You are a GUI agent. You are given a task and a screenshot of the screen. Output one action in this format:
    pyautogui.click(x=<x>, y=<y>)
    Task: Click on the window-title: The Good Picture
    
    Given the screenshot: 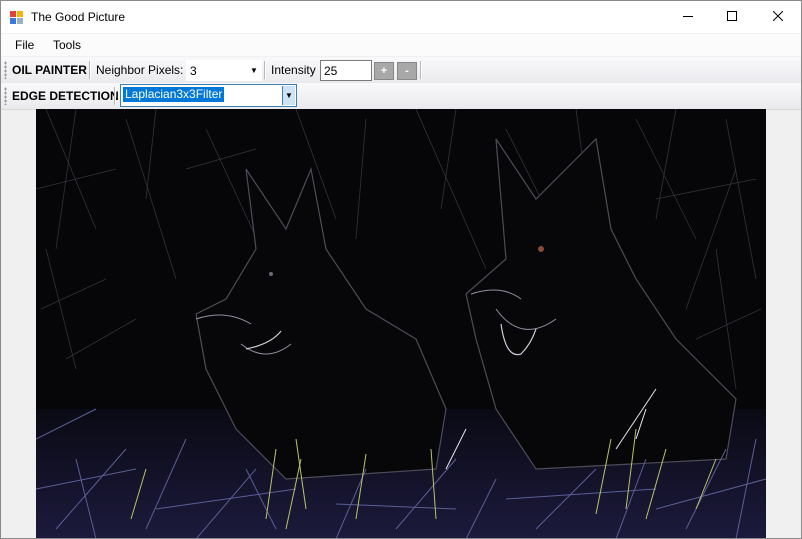 What is the action you would take?
    pyautogui.click(x=78, y=17)
    